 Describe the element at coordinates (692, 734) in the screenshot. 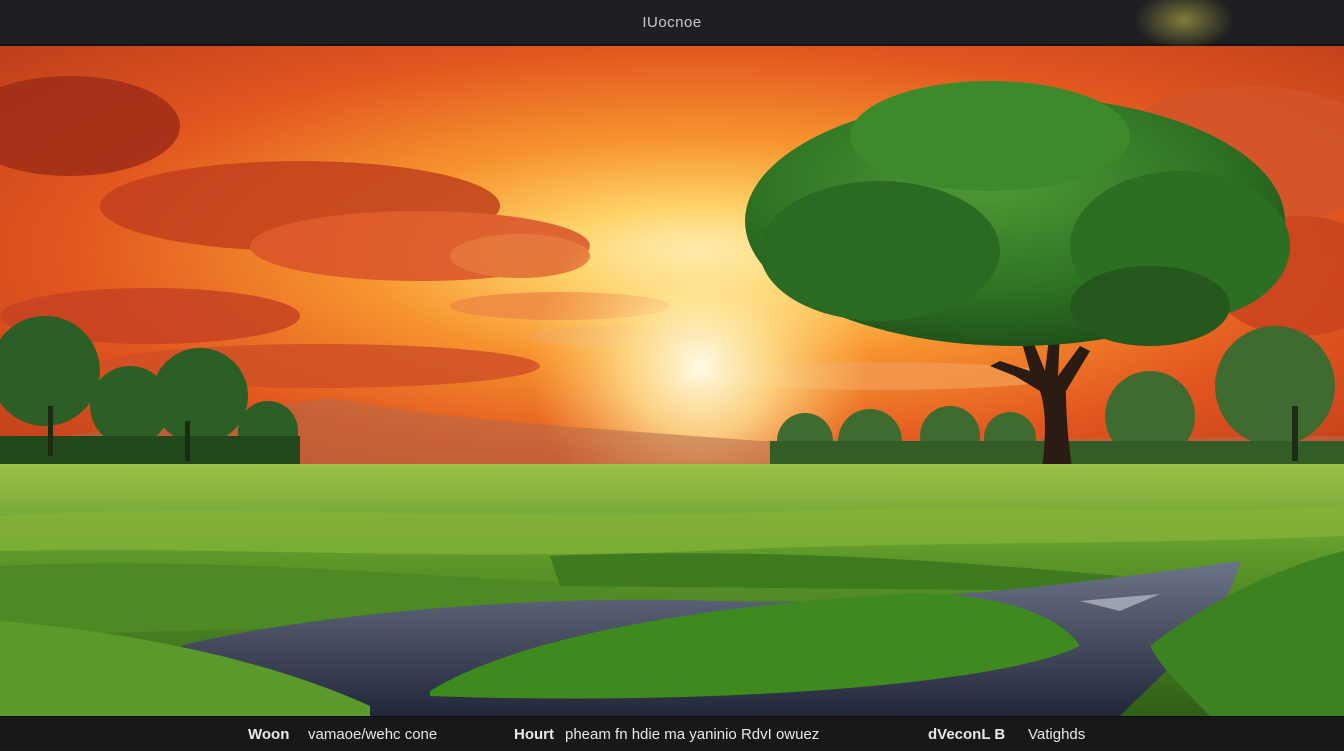

I see `footer-item2-text: pheam fn hdie ma yaninio RdvI owuez` at that location.